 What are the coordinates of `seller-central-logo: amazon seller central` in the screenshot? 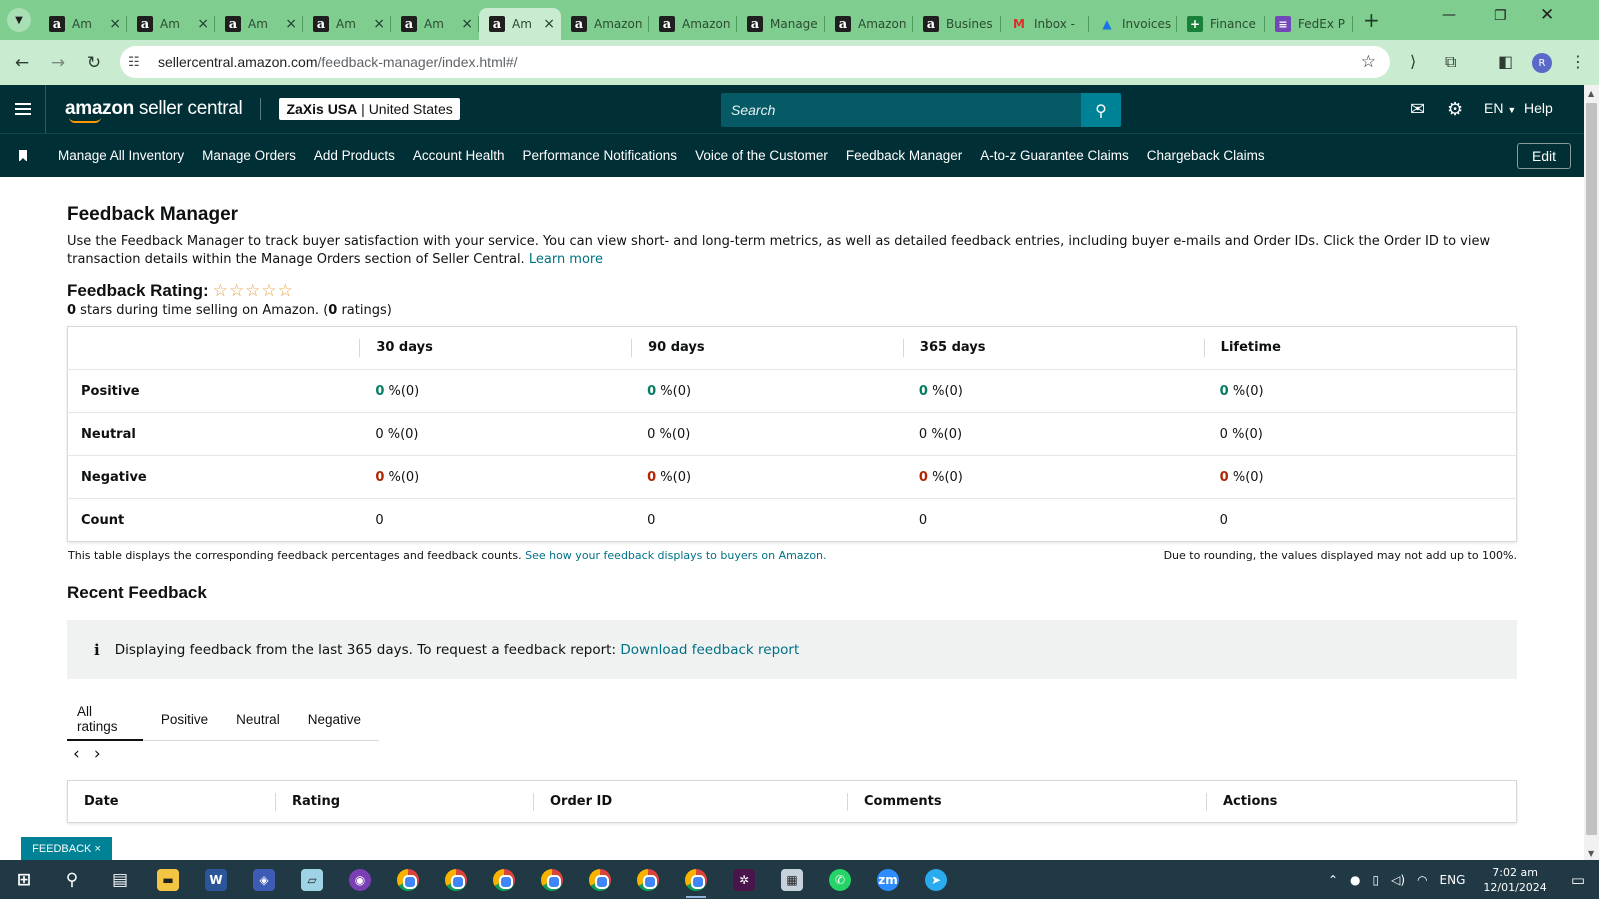 It's located at (154, 110).